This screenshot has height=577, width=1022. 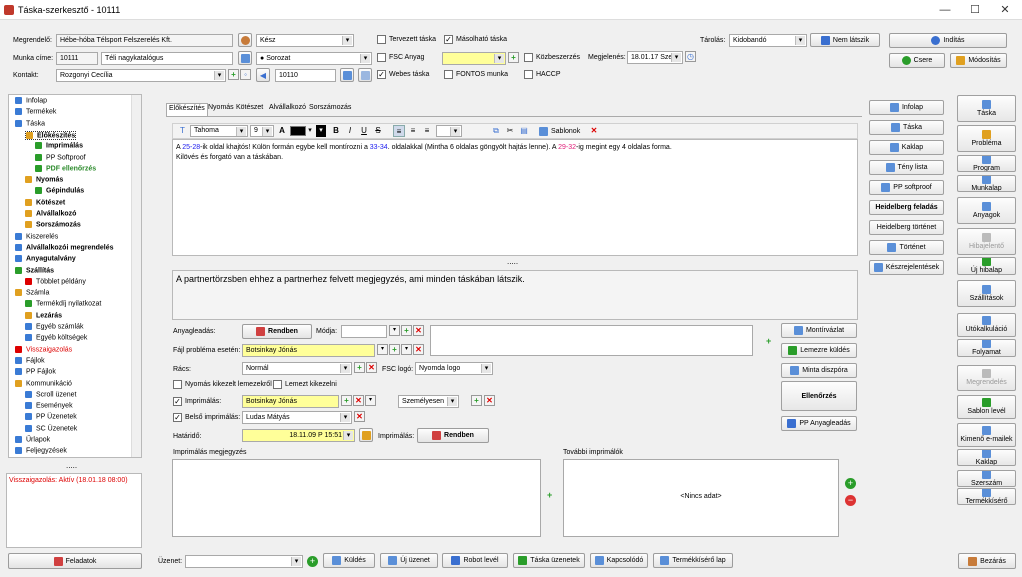 I want to click on document-button, so click(x=365, y=75).